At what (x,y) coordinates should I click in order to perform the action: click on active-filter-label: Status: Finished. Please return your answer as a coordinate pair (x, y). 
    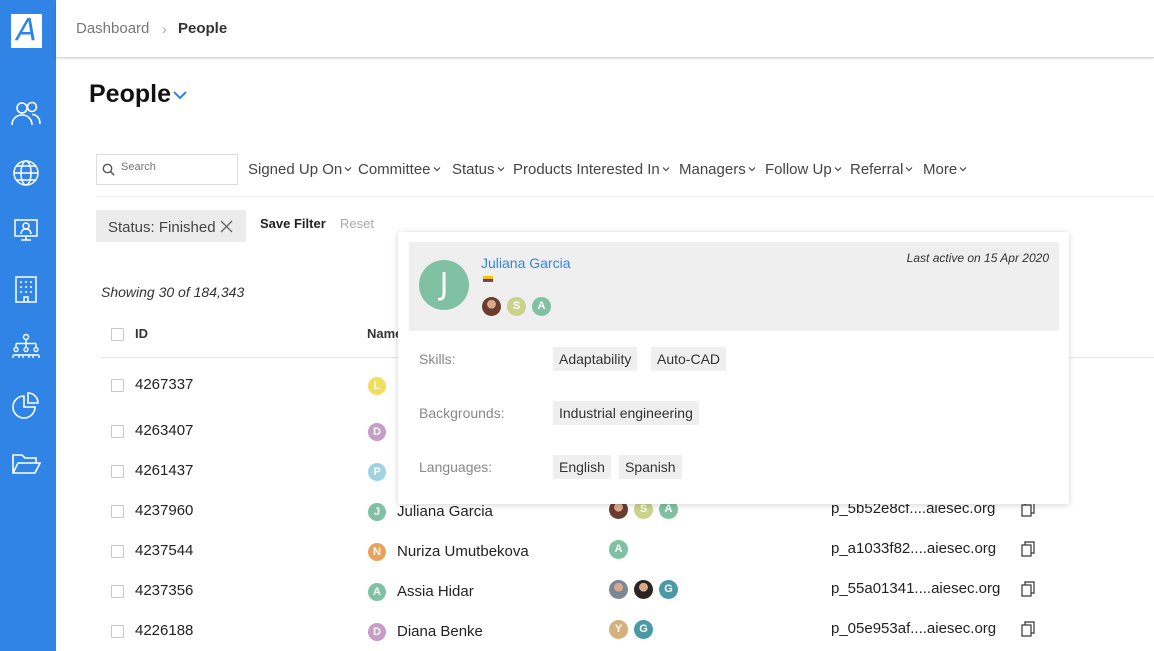
    Looking at the image, I should click on (162, 227).